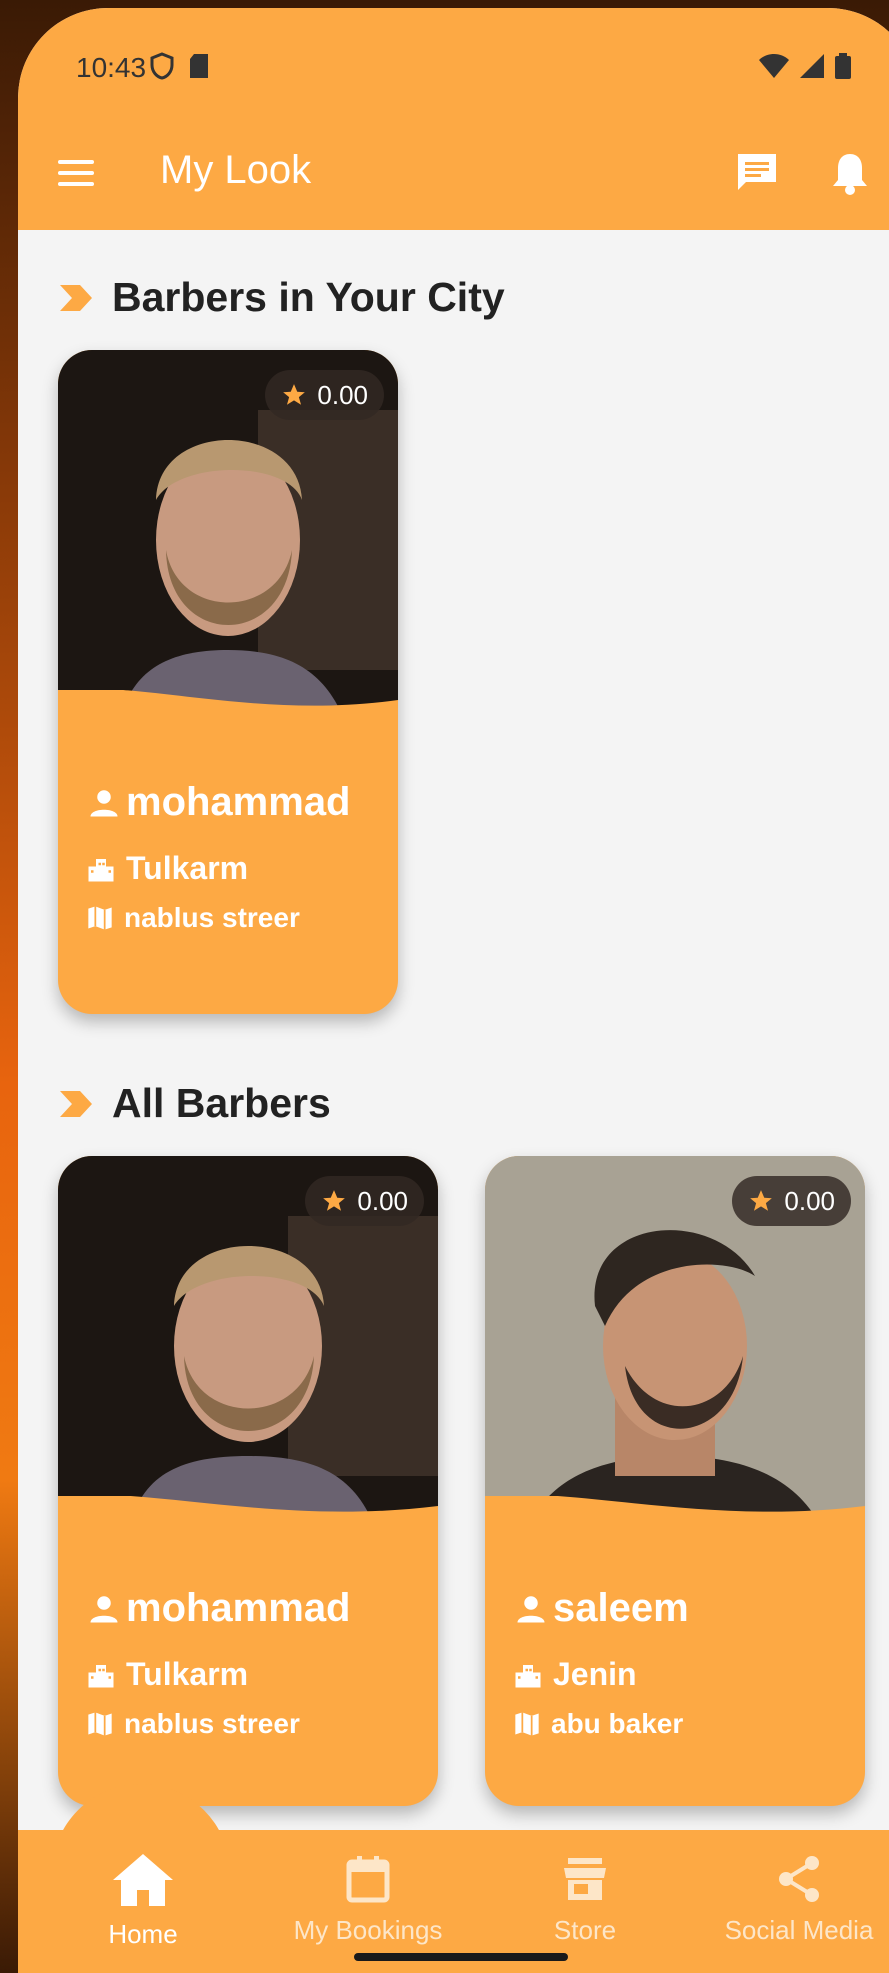 This screenshot has width=889, height=1973. What do you see at coordinates (585, 1930) in the screenshot?
I see `nav-store-label: Store` at bounding box center [585, 1930].